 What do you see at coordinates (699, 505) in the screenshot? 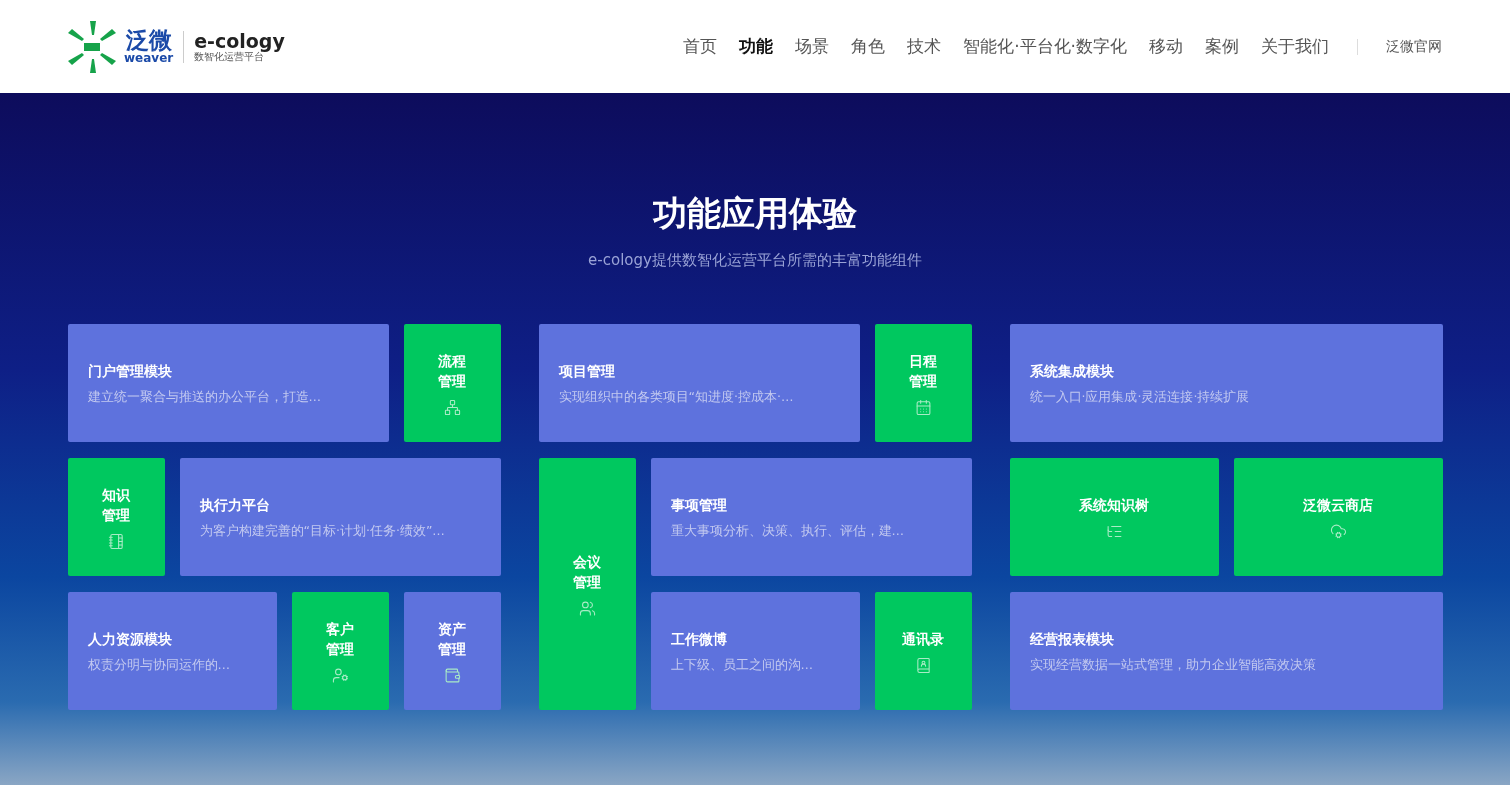
I see `tile-title: 事项管理` at bounding box center [699, 505].